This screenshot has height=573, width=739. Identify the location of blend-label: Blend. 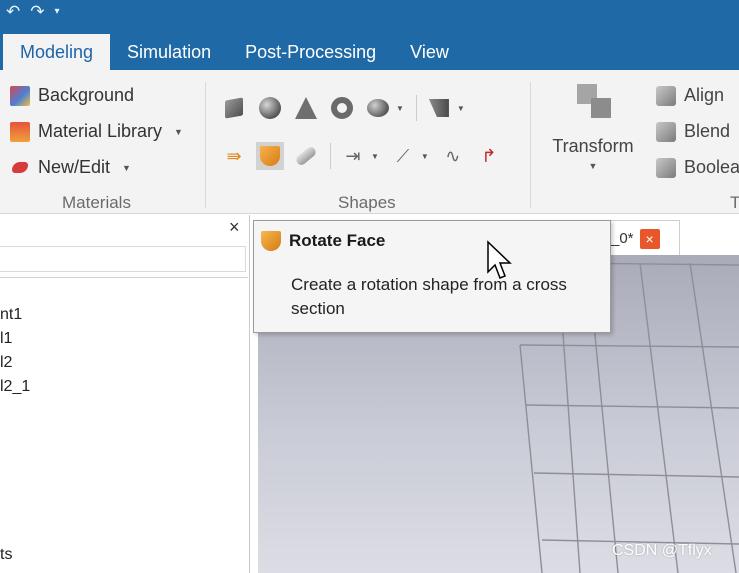
(707, 131).